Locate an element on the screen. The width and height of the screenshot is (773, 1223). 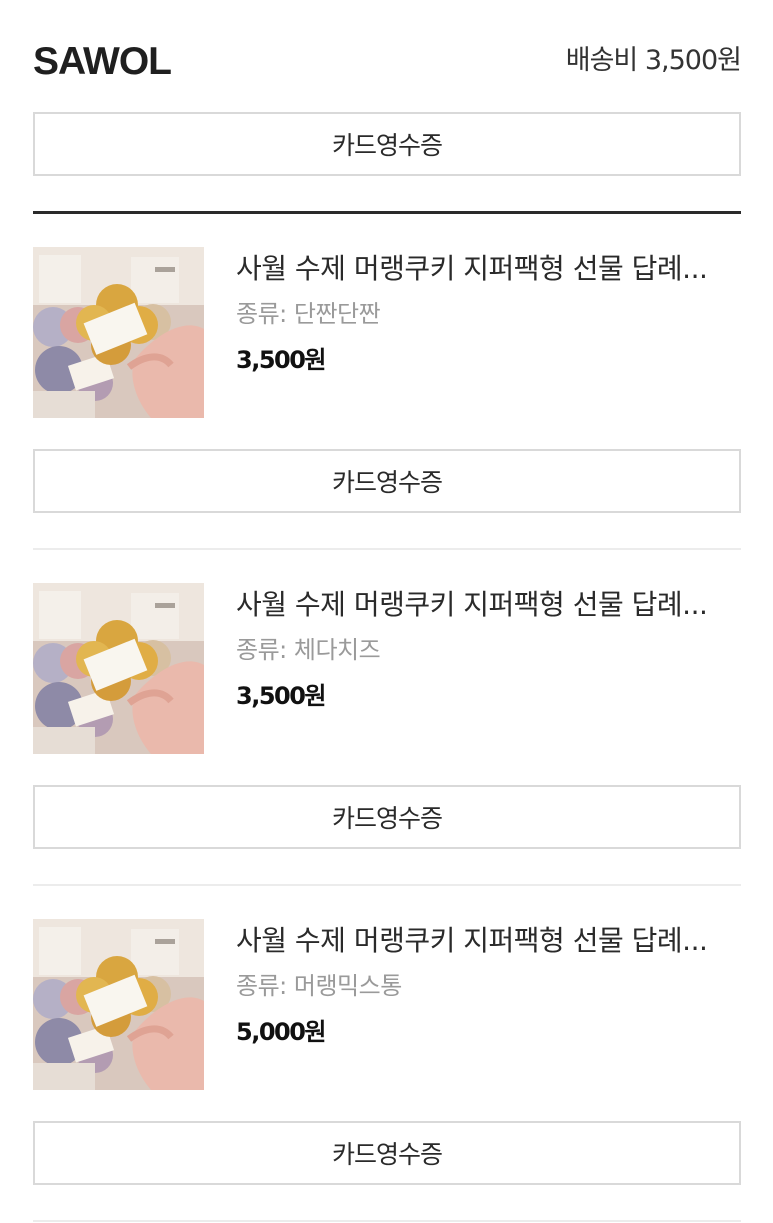
product-info: 사월 수제 머랭쿠키 지퍼팩형 선물 답례... 종류: 단짠단짠 3,500원 is located at coordinates (488, 332).